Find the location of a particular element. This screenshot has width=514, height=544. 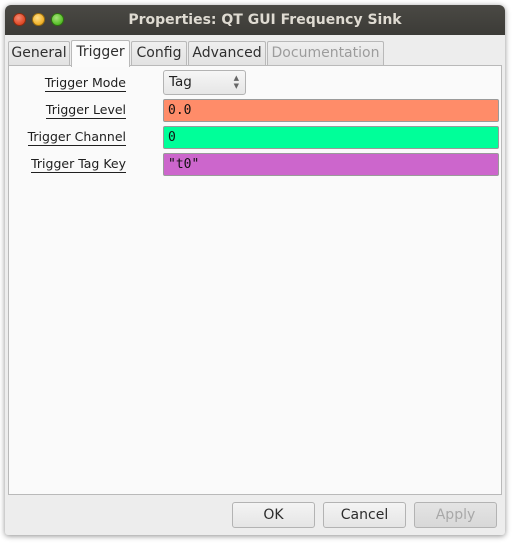

window-title: Properties: QT GUI Frequency Sink is located at coordinates (265, 20).